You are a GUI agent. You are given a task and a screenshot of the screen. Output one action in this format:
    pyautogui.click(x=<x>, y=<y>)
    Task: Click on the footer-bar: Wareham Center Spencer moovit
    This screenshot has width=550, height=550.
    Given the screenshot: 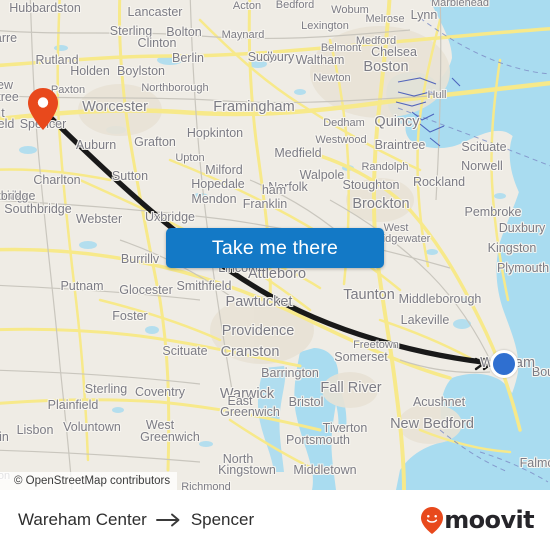 What is the action you would take?
    pyautogui.click(x=275, y=520)
    